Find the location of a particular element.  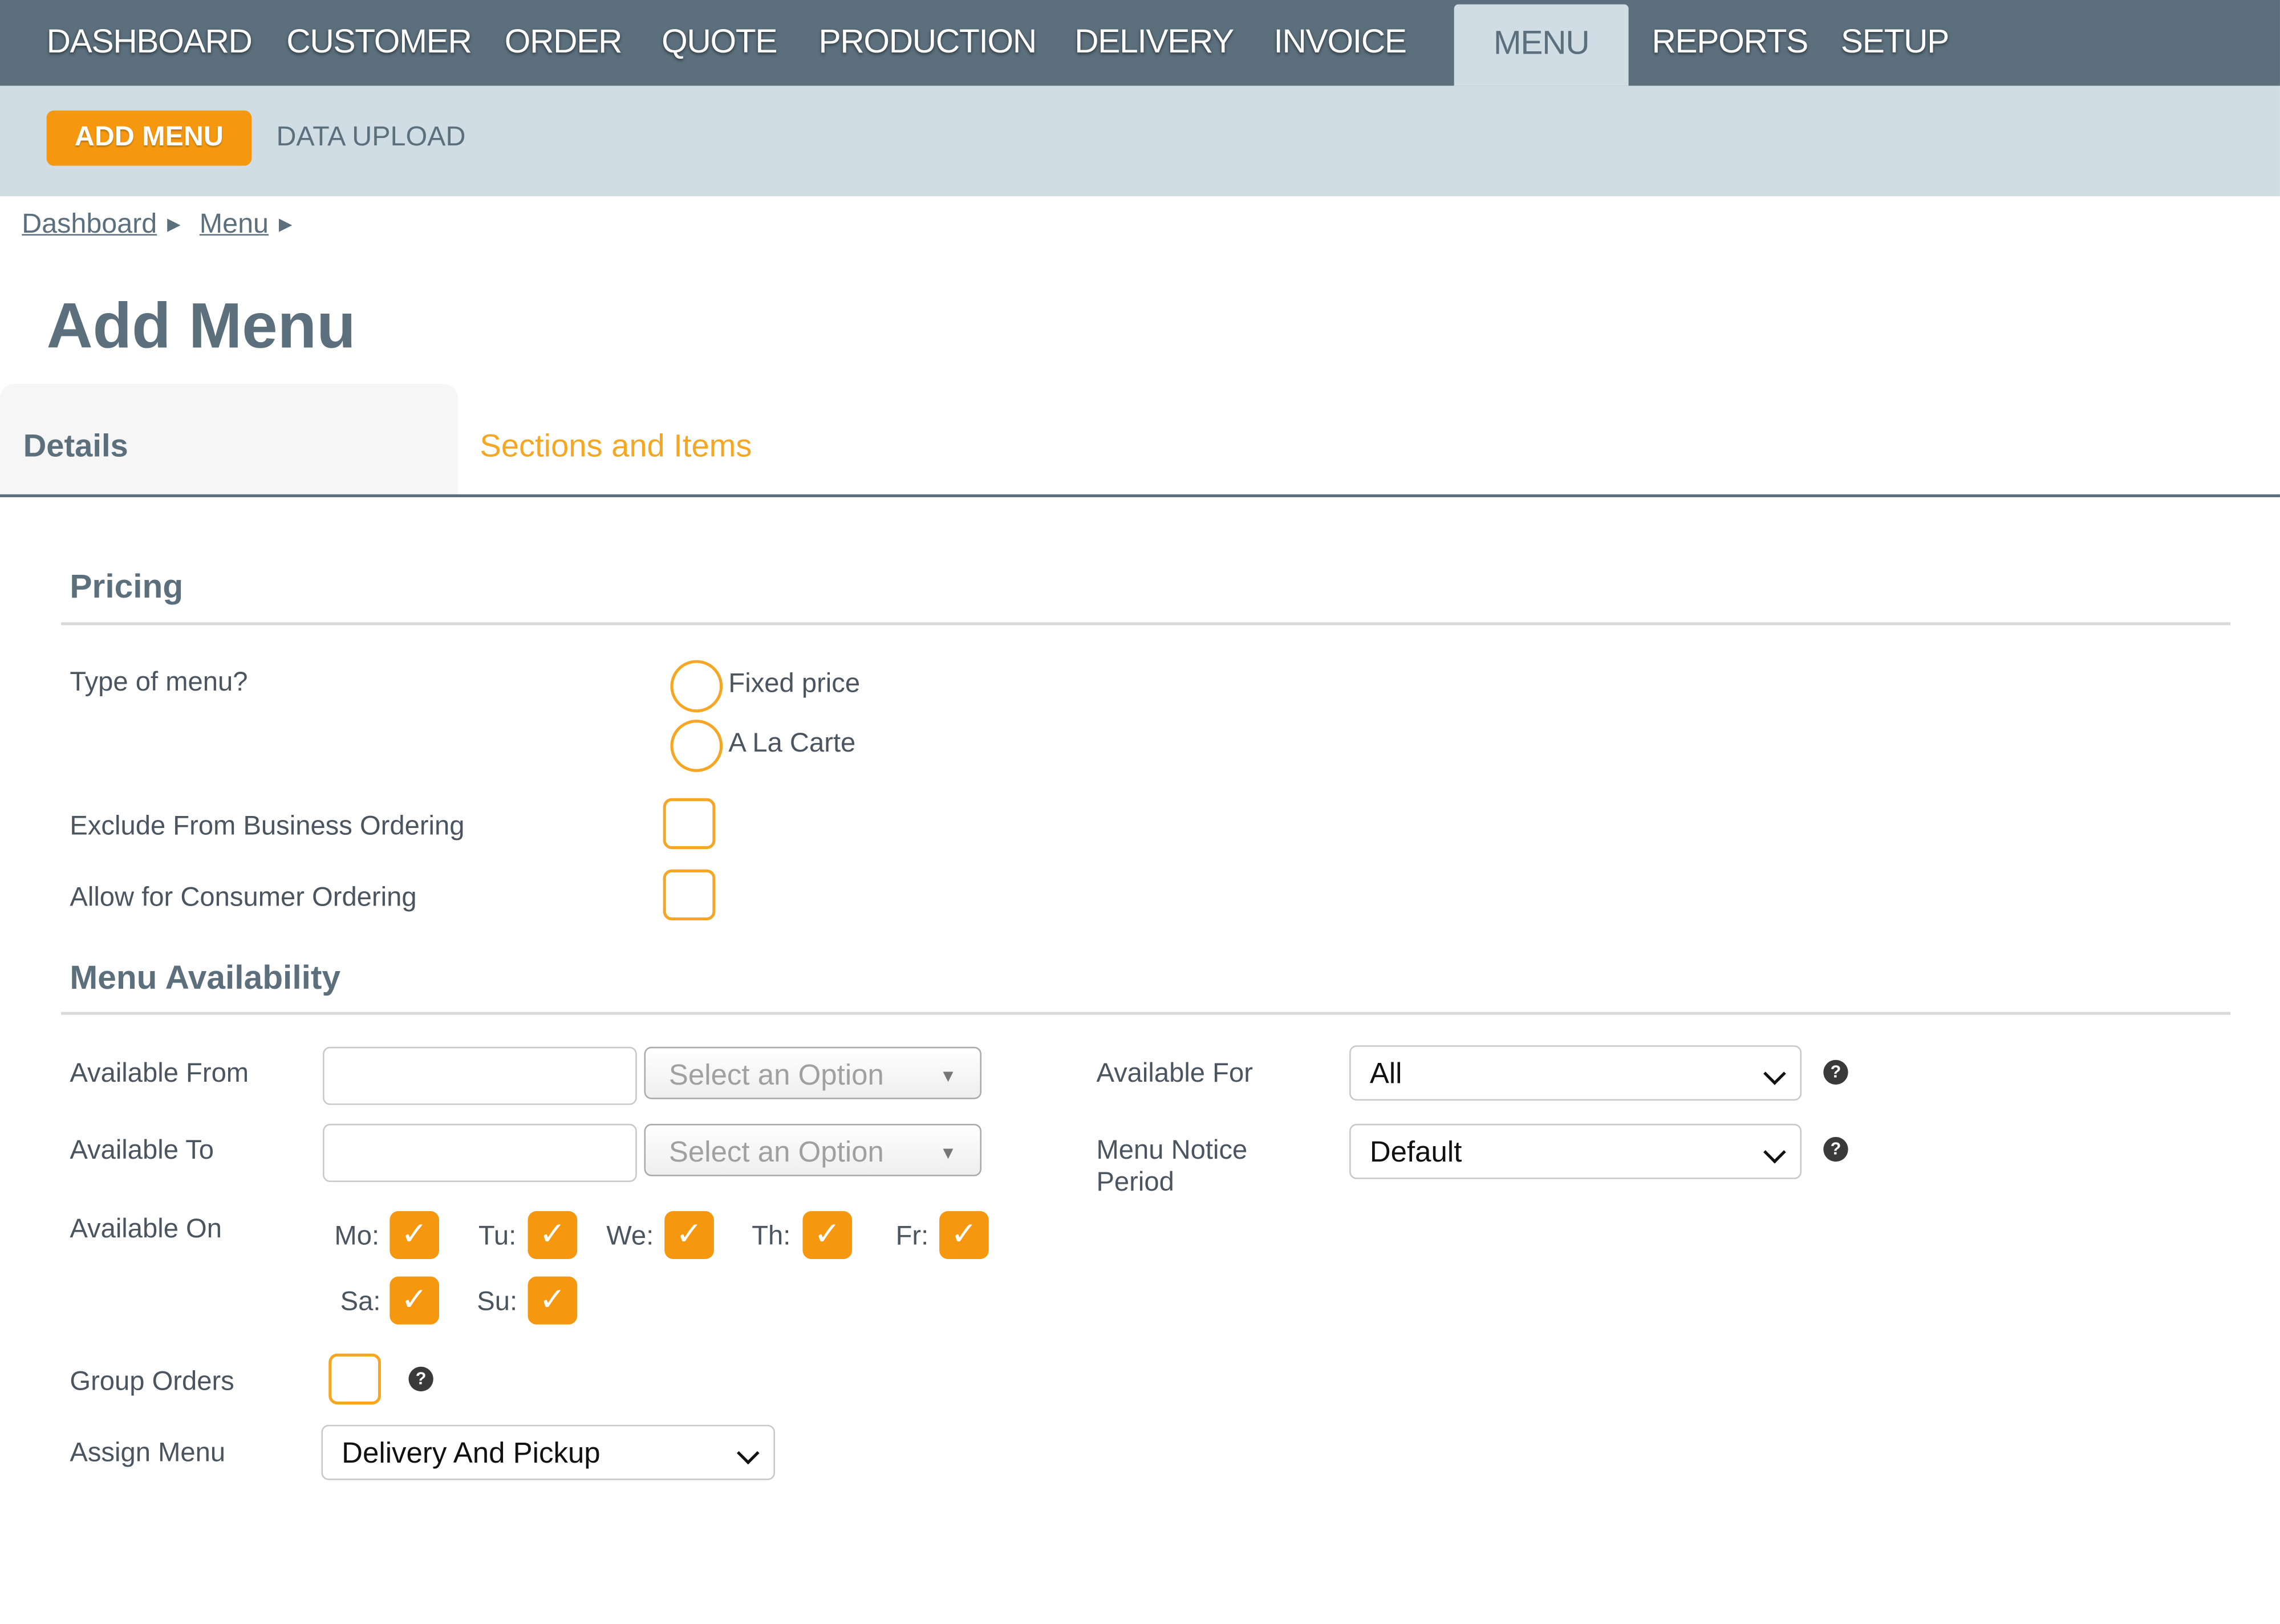

group-orders-label: Group Orders is located at coordinates (152, 1380).